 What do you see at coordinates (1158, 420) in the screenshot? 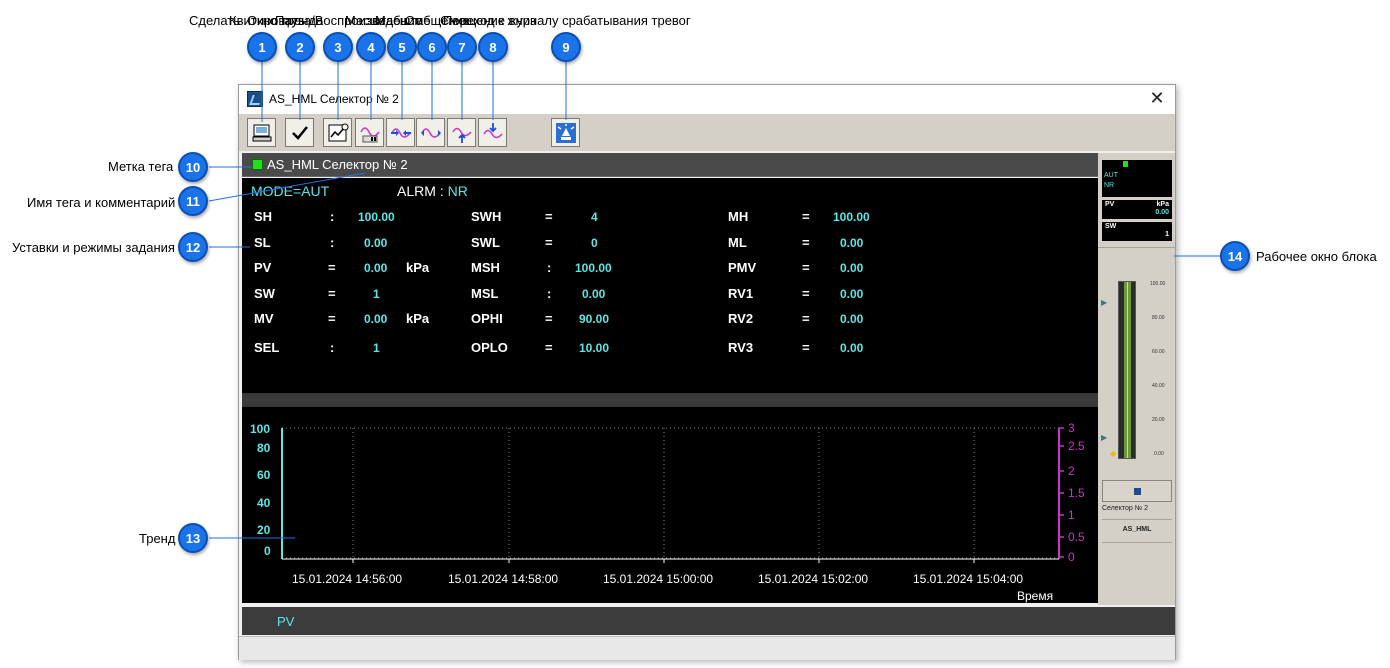
I see `scale-label: 20.00` at bounding box center [1158, 420].